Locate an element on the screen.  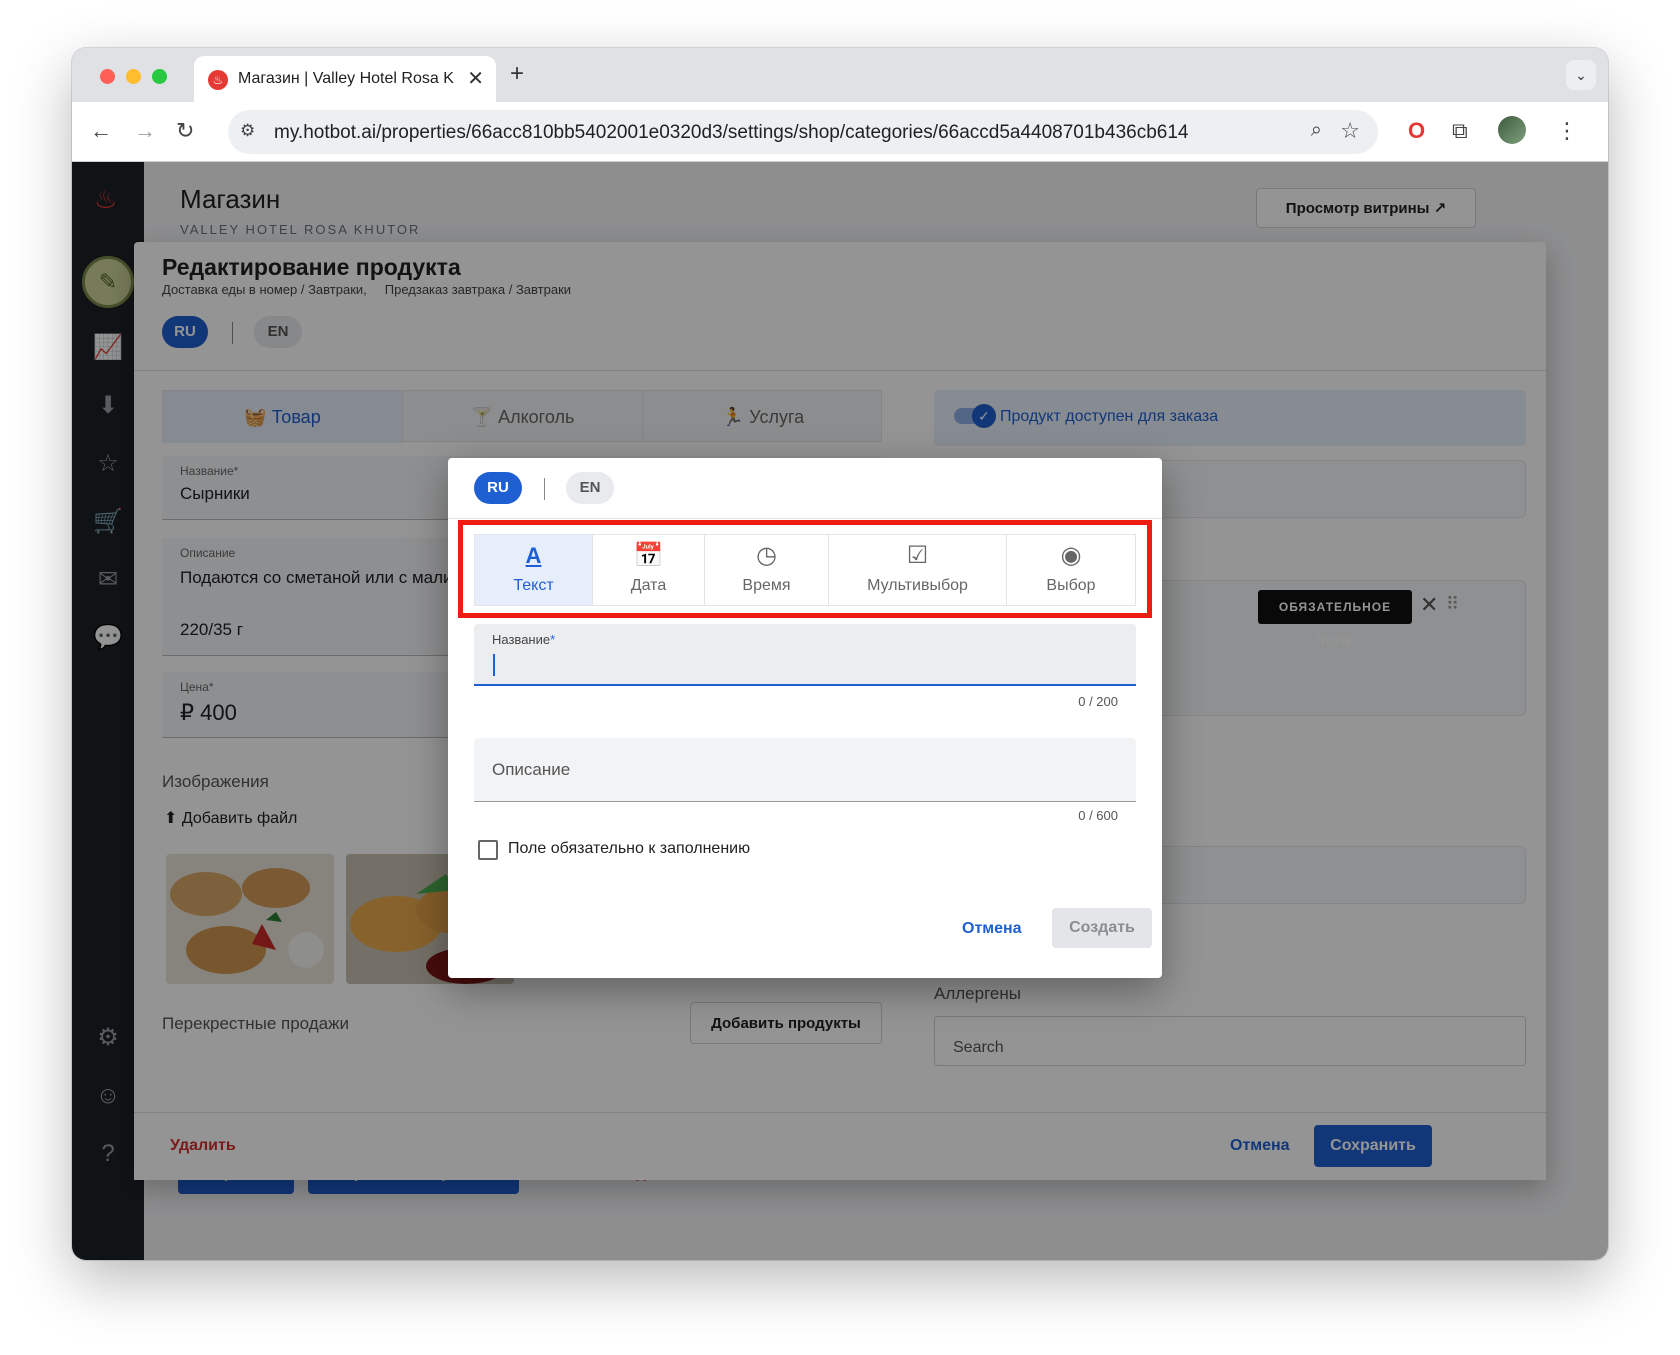
name-char-counter: 0 / 200 is located at coordinates (1098, 701).